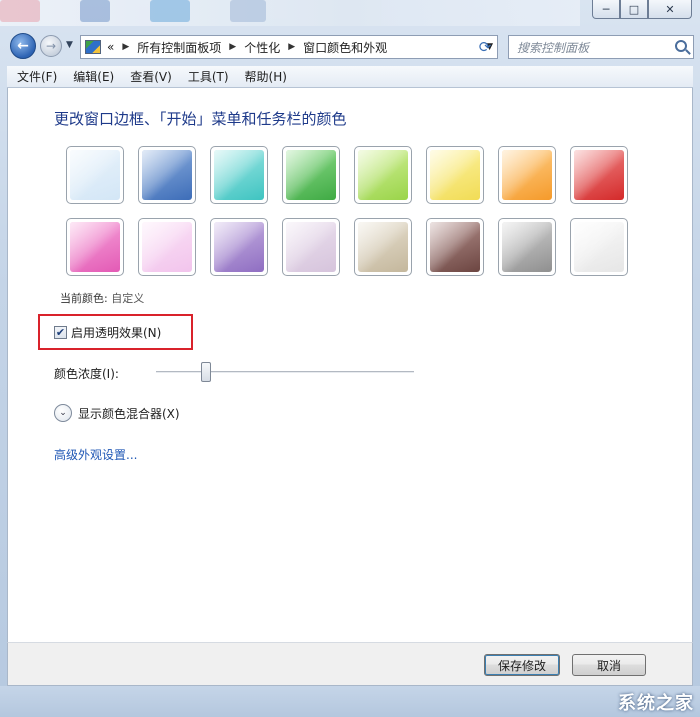 The height and width of the screenshot is (717, 700). I want to click on color-swatch-chocolate, so click(455, 247).